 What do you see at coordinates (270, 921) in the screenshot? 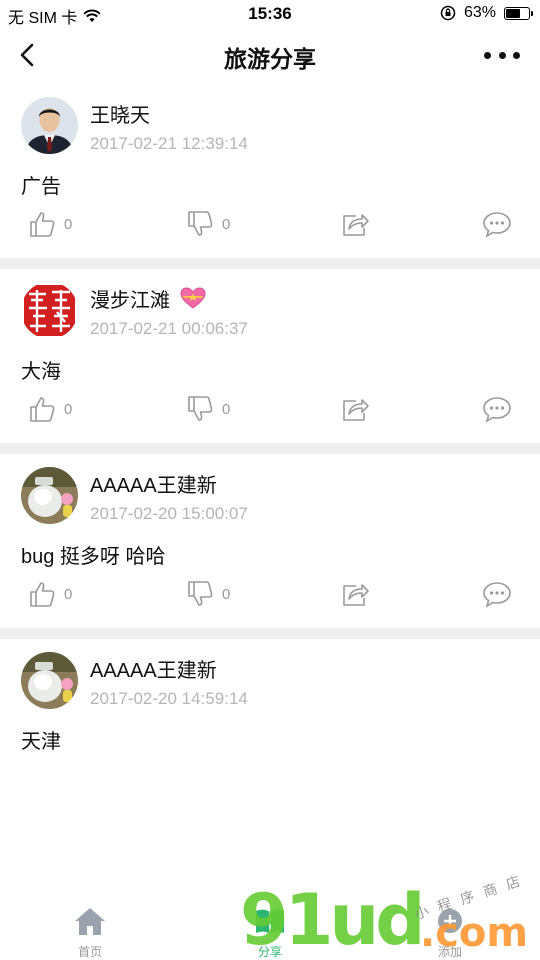
I see `share-book-icon` at bounding box center [270, 921].